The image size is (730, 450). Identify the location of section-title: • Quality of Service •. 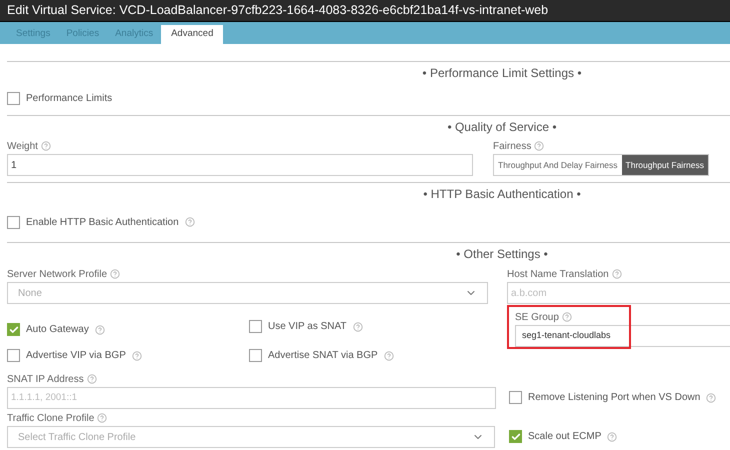
(502, 127).